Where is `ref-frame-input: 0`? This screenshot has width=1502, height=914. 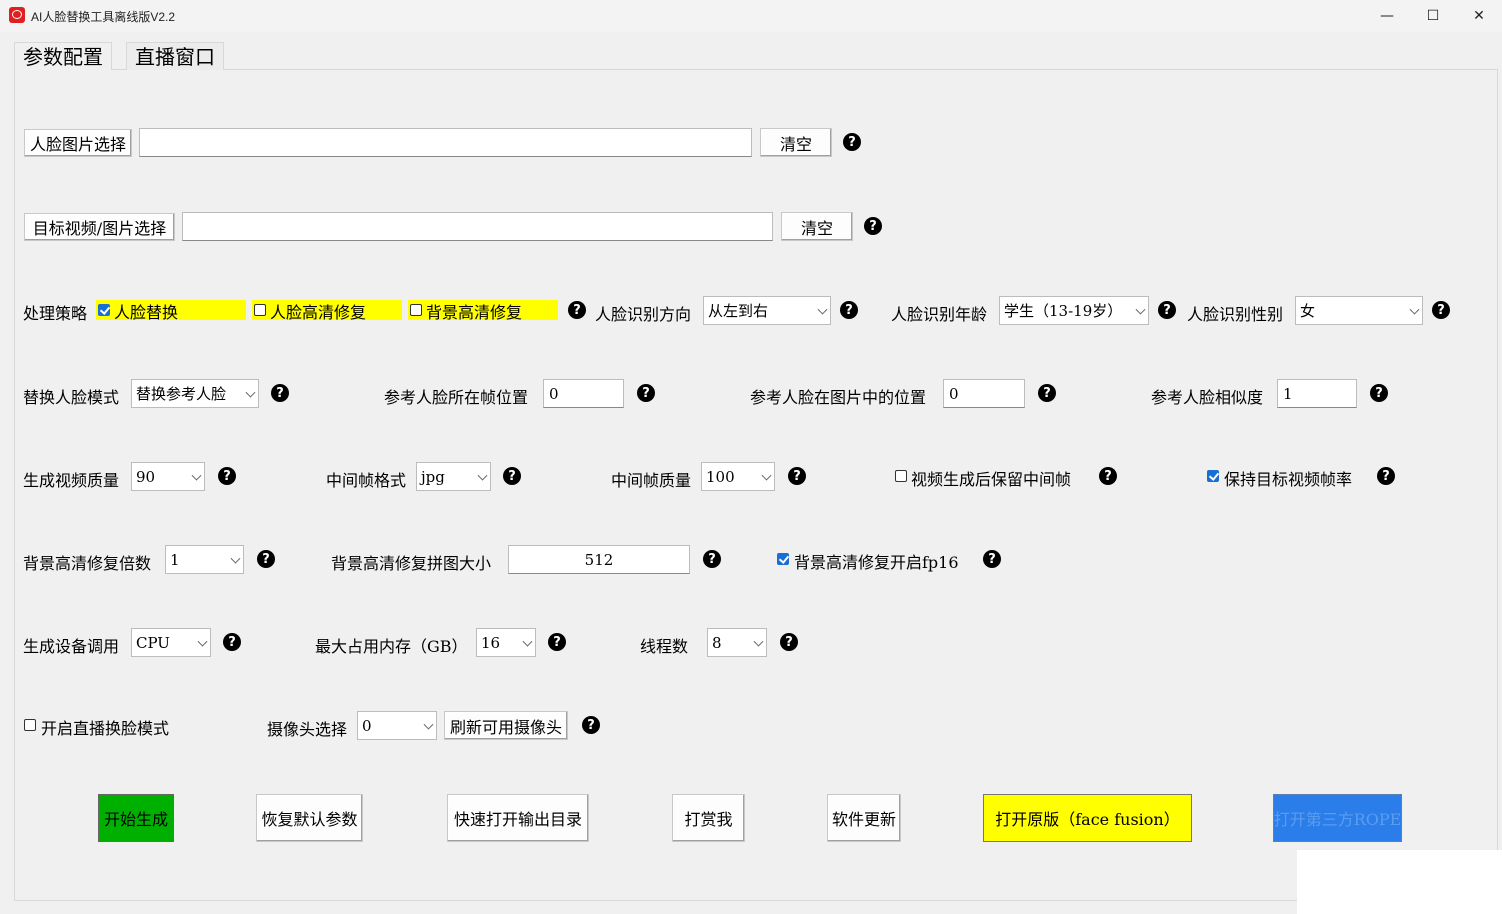 ref-frame-input: 0 is located at coordinates (583, 393).